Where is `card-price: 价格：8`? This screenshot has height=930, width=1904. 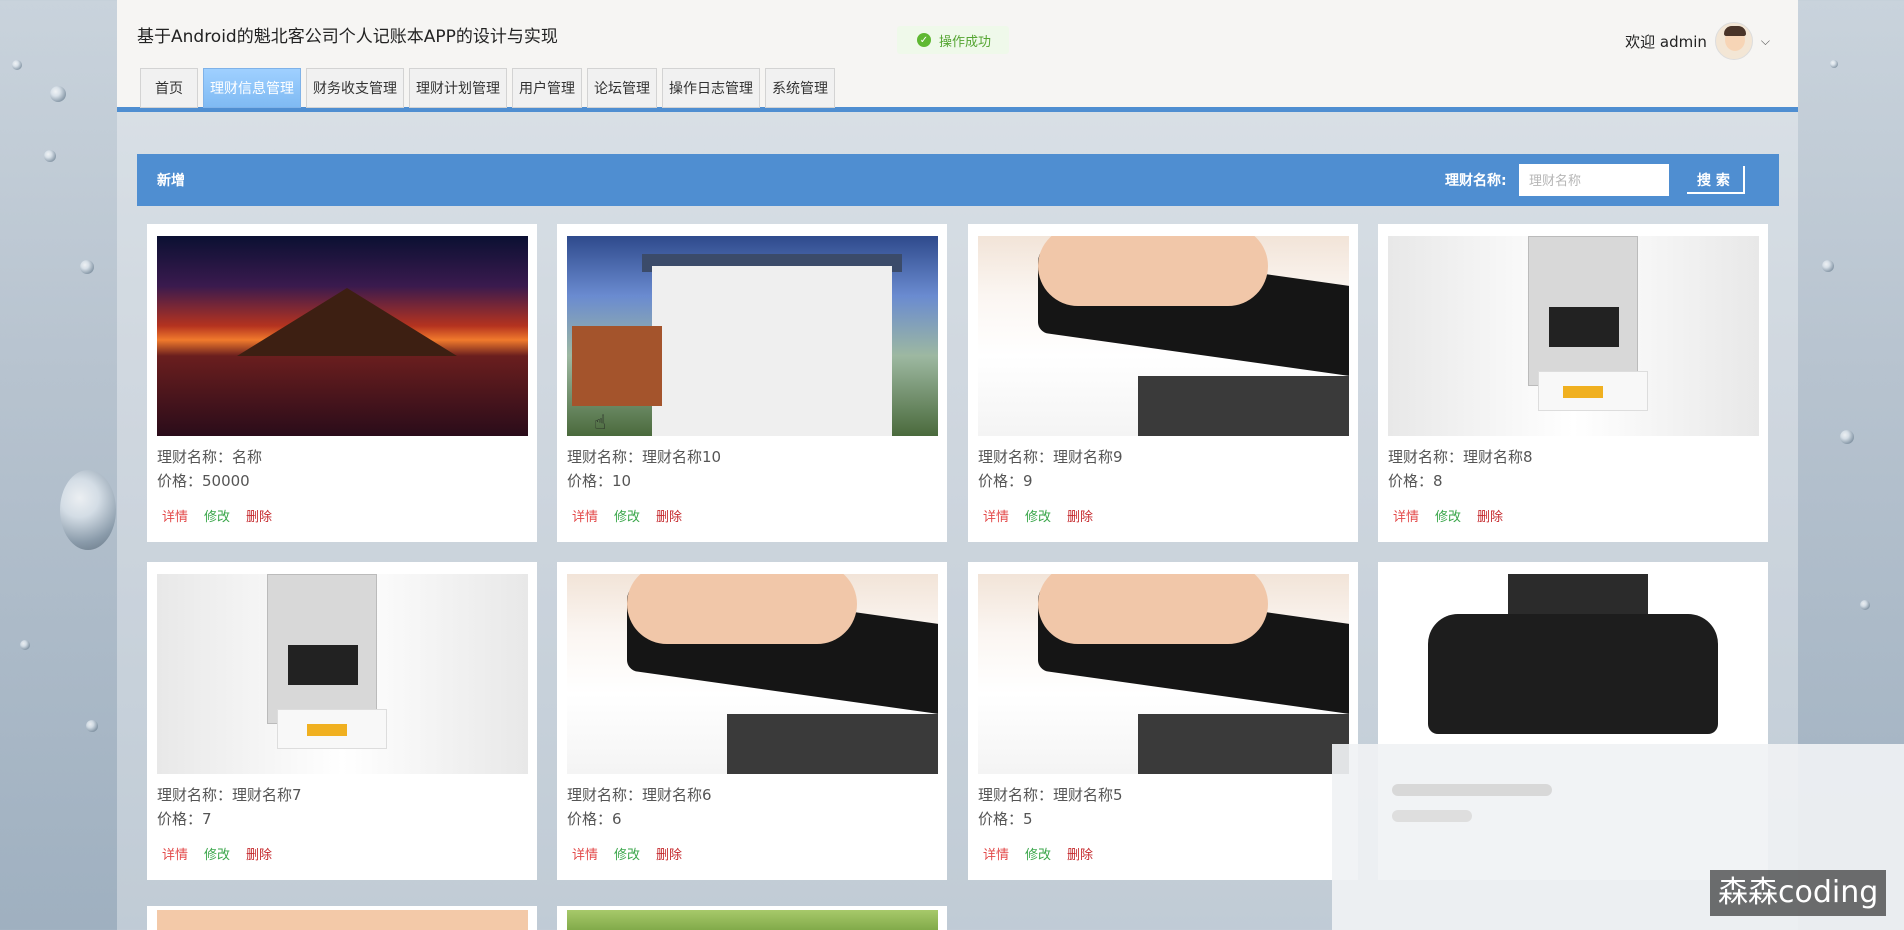
card-price: 价格：8 is located at coordinates (1415, 481).